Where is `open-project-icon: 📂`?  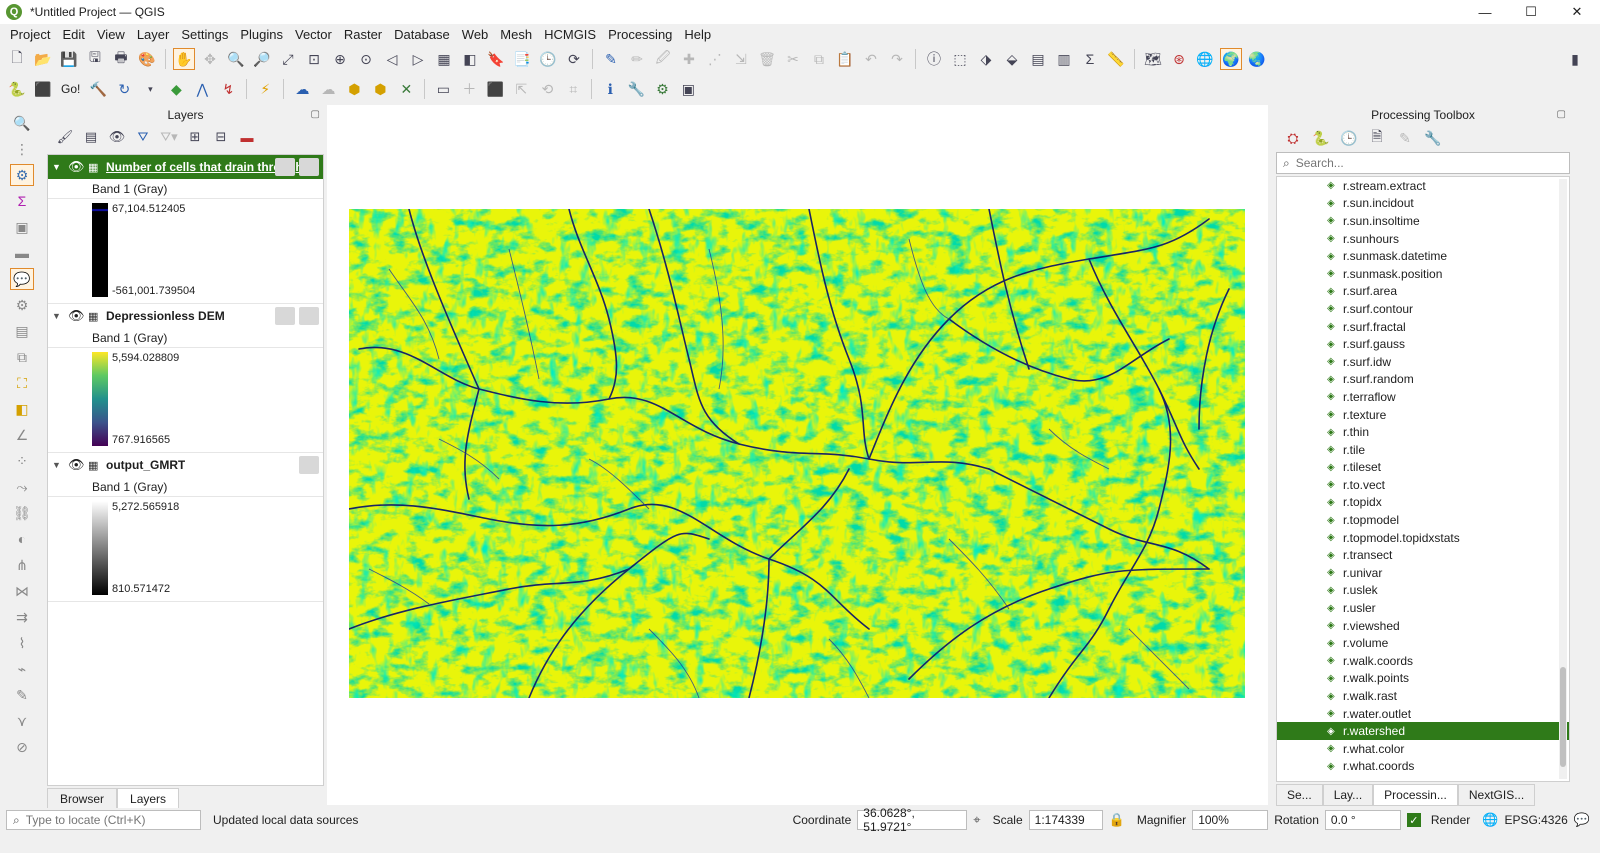
open-project-icon: 📂 is located at coordinates (43, 59).